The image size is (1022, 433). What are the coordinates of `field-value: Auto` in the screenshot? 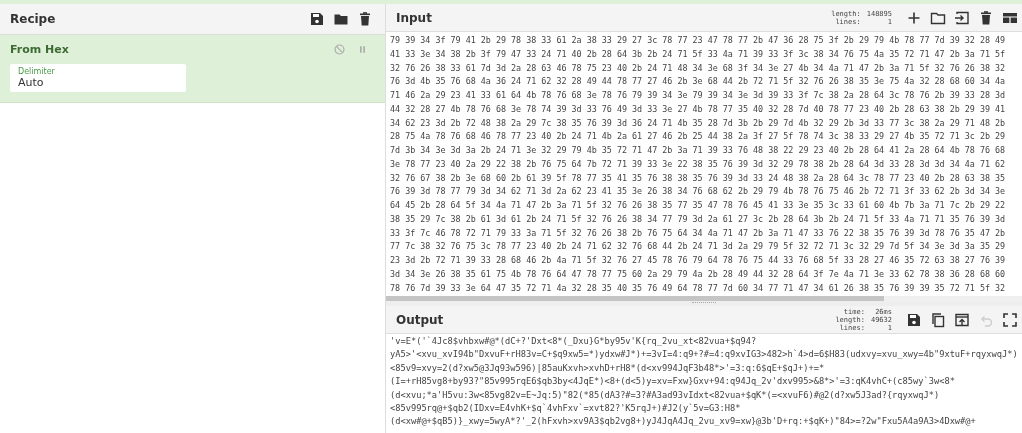 It's located at (31, 82).